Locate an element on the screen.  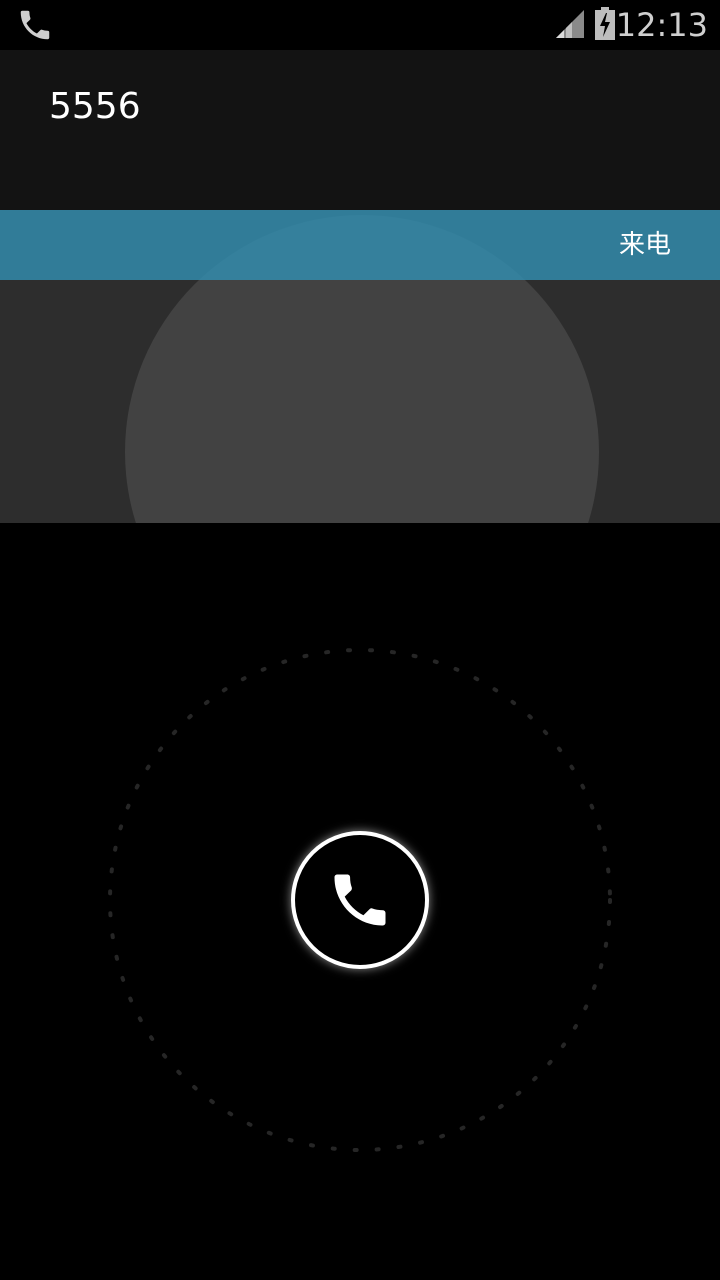
call-state-banner: 来电 is located at coordinates (360, 245).